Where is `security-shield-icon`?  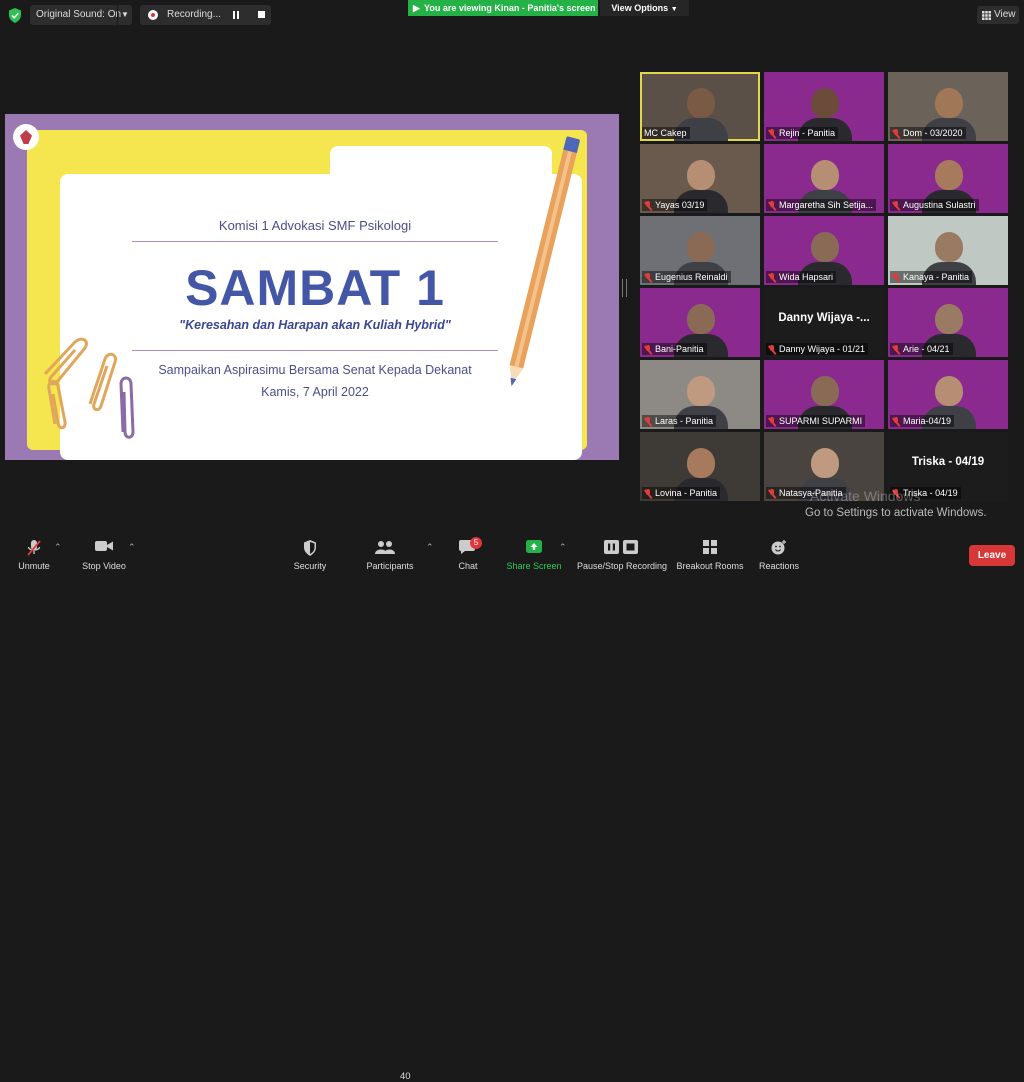
security-shield-icon is located at coordinates (310, 548).